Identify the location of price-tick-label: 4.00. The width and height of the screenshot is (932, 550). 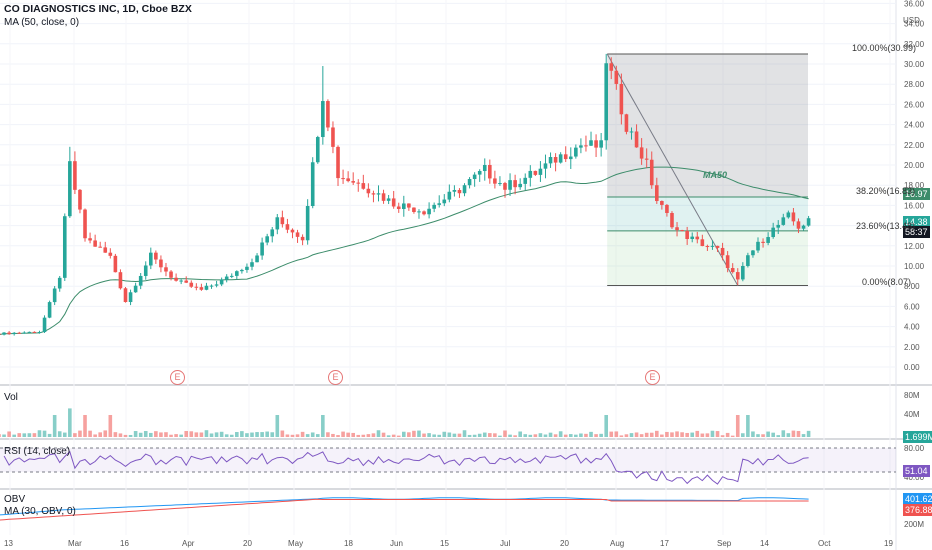
(912, 327).